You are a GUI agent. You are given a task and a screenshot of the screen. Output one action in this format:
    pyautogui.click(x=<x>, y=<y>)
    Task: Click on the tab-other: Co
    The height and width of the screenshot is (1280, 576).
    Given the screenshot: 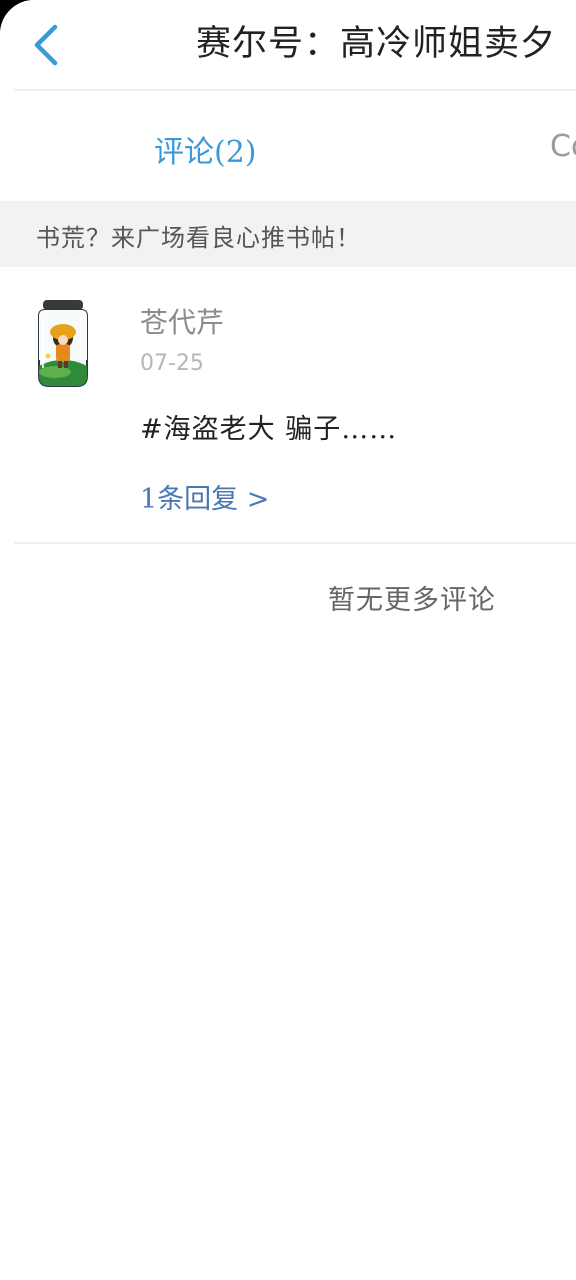 What is the action you would take?
    pyautogui.click(x=563, y=146)
    